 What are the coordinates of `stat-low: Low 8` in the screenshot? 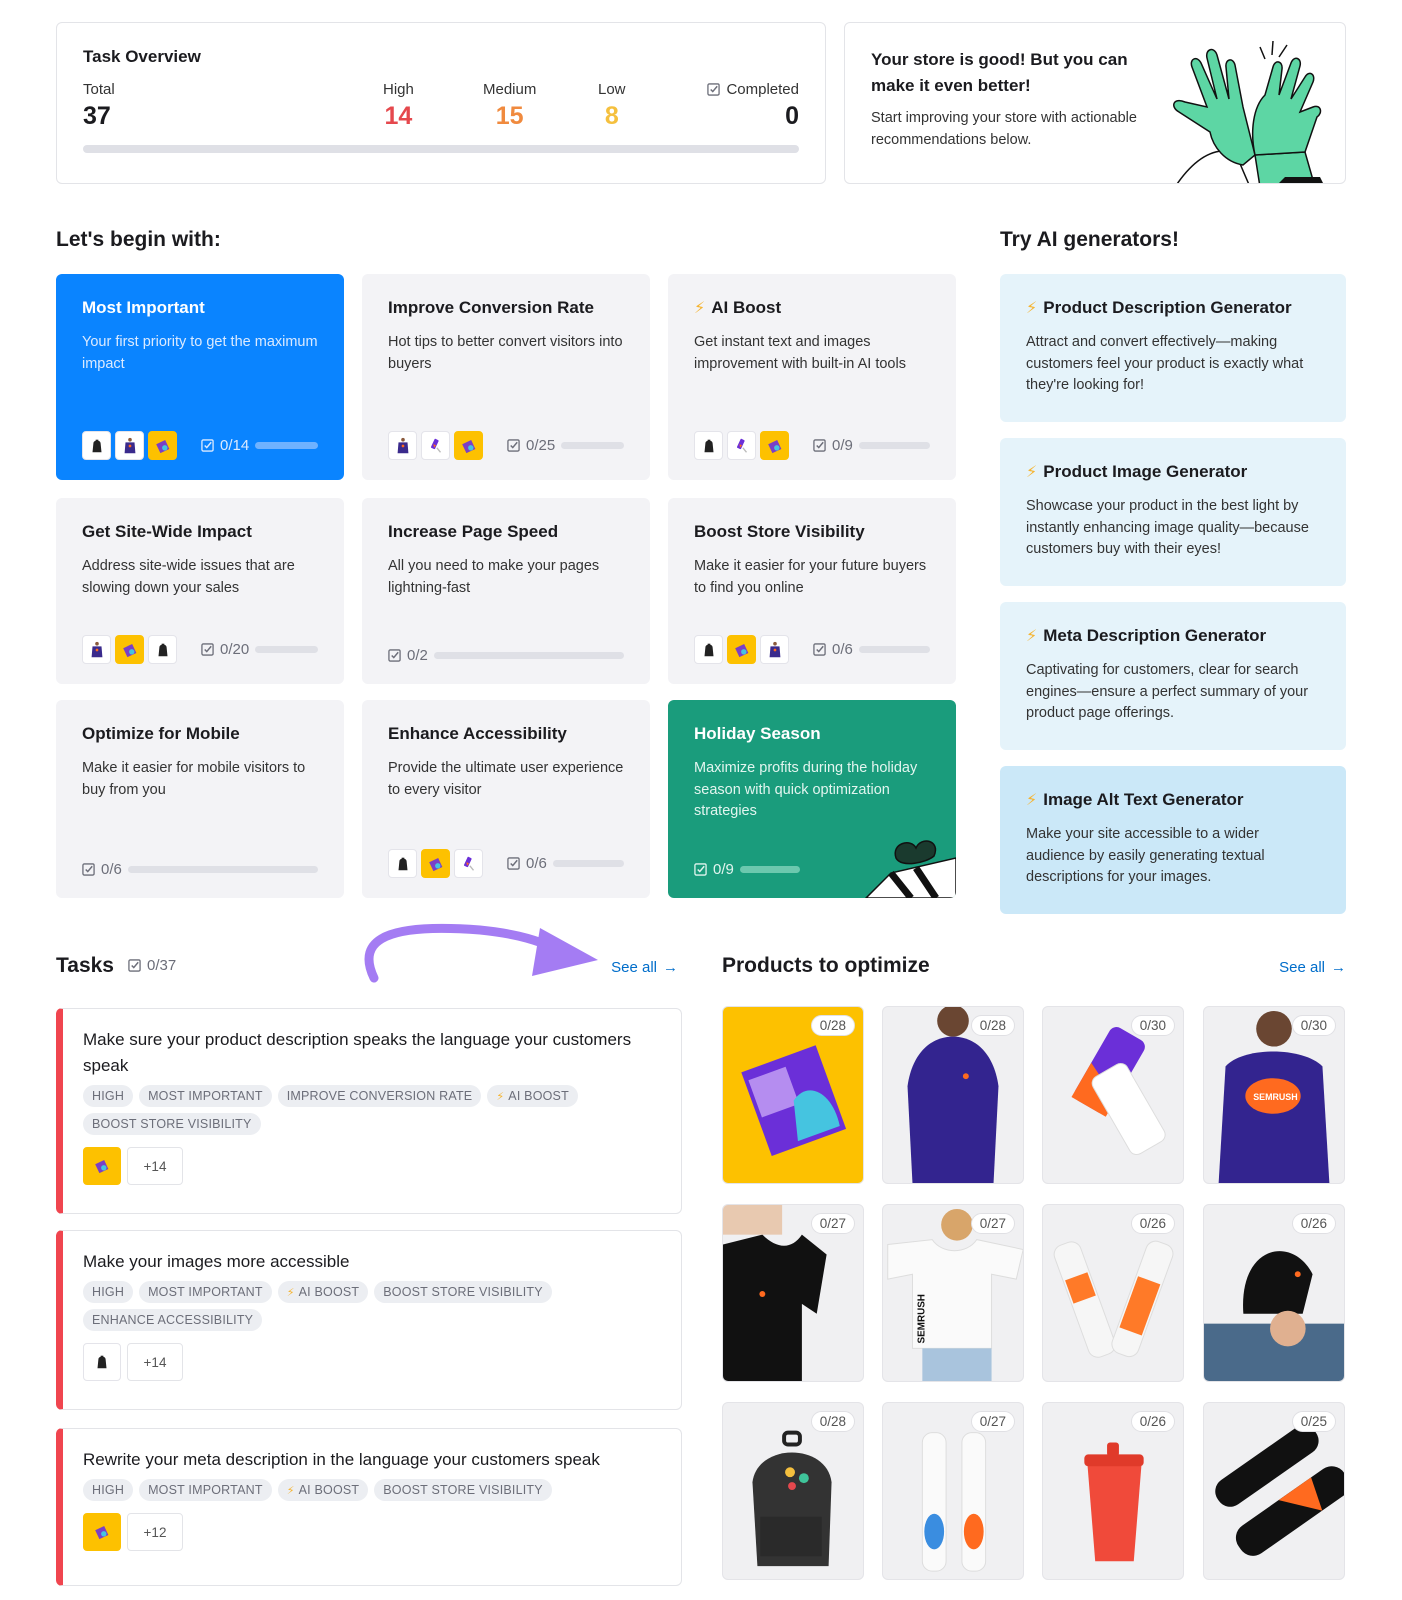 It's located at (612, 106).